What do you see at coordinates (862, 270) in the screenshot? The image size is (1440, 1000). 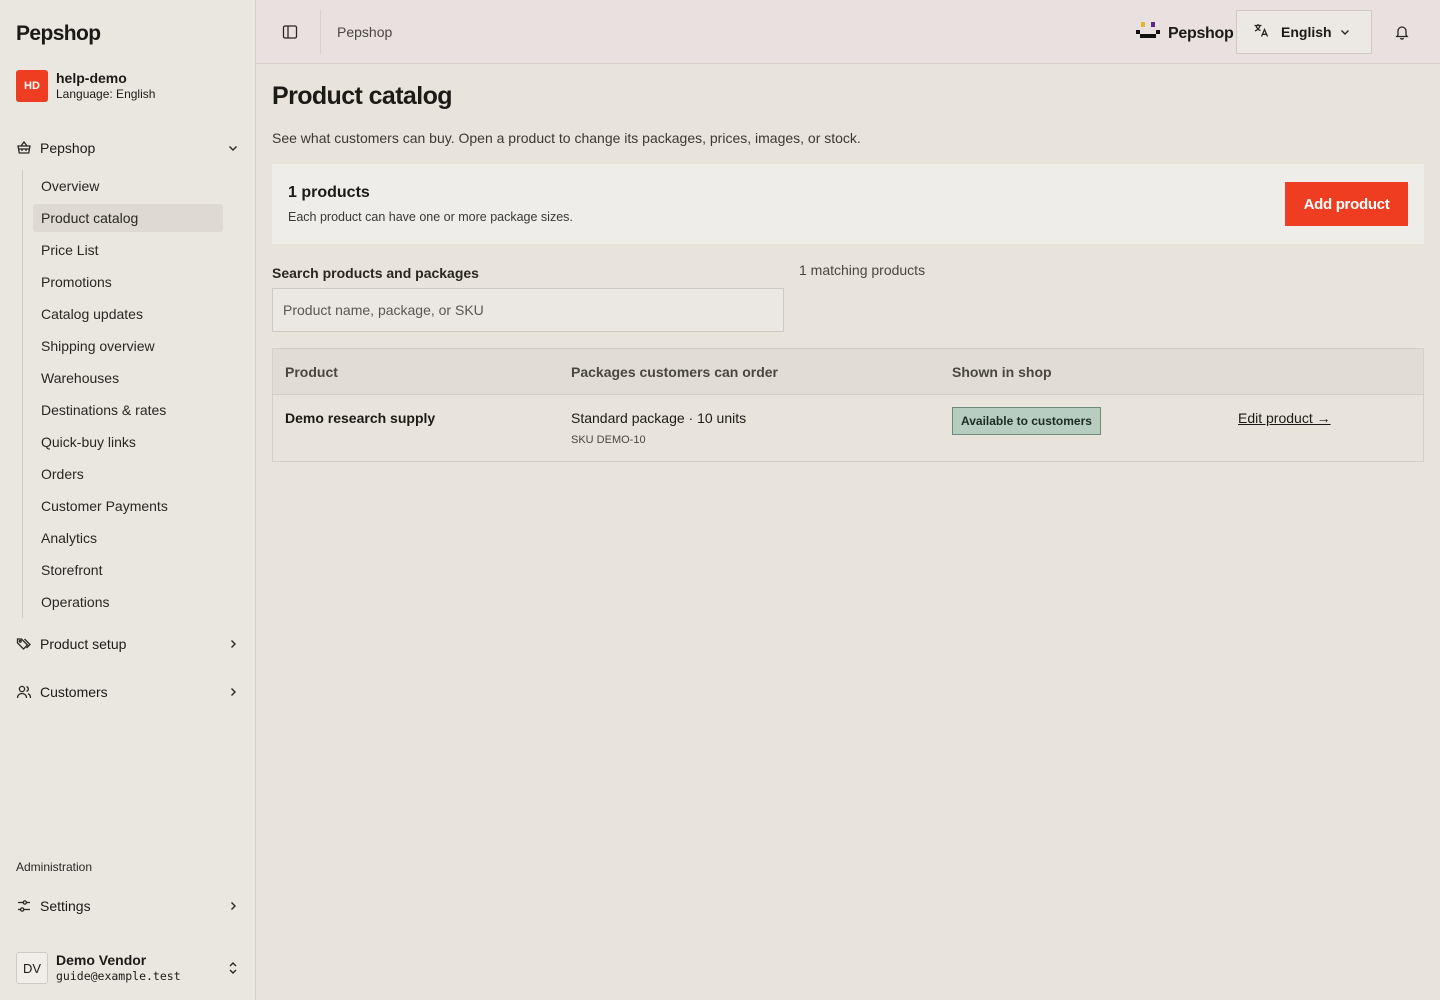 I see `matching-count: 1 matching products` at bounding box center [862, 270].